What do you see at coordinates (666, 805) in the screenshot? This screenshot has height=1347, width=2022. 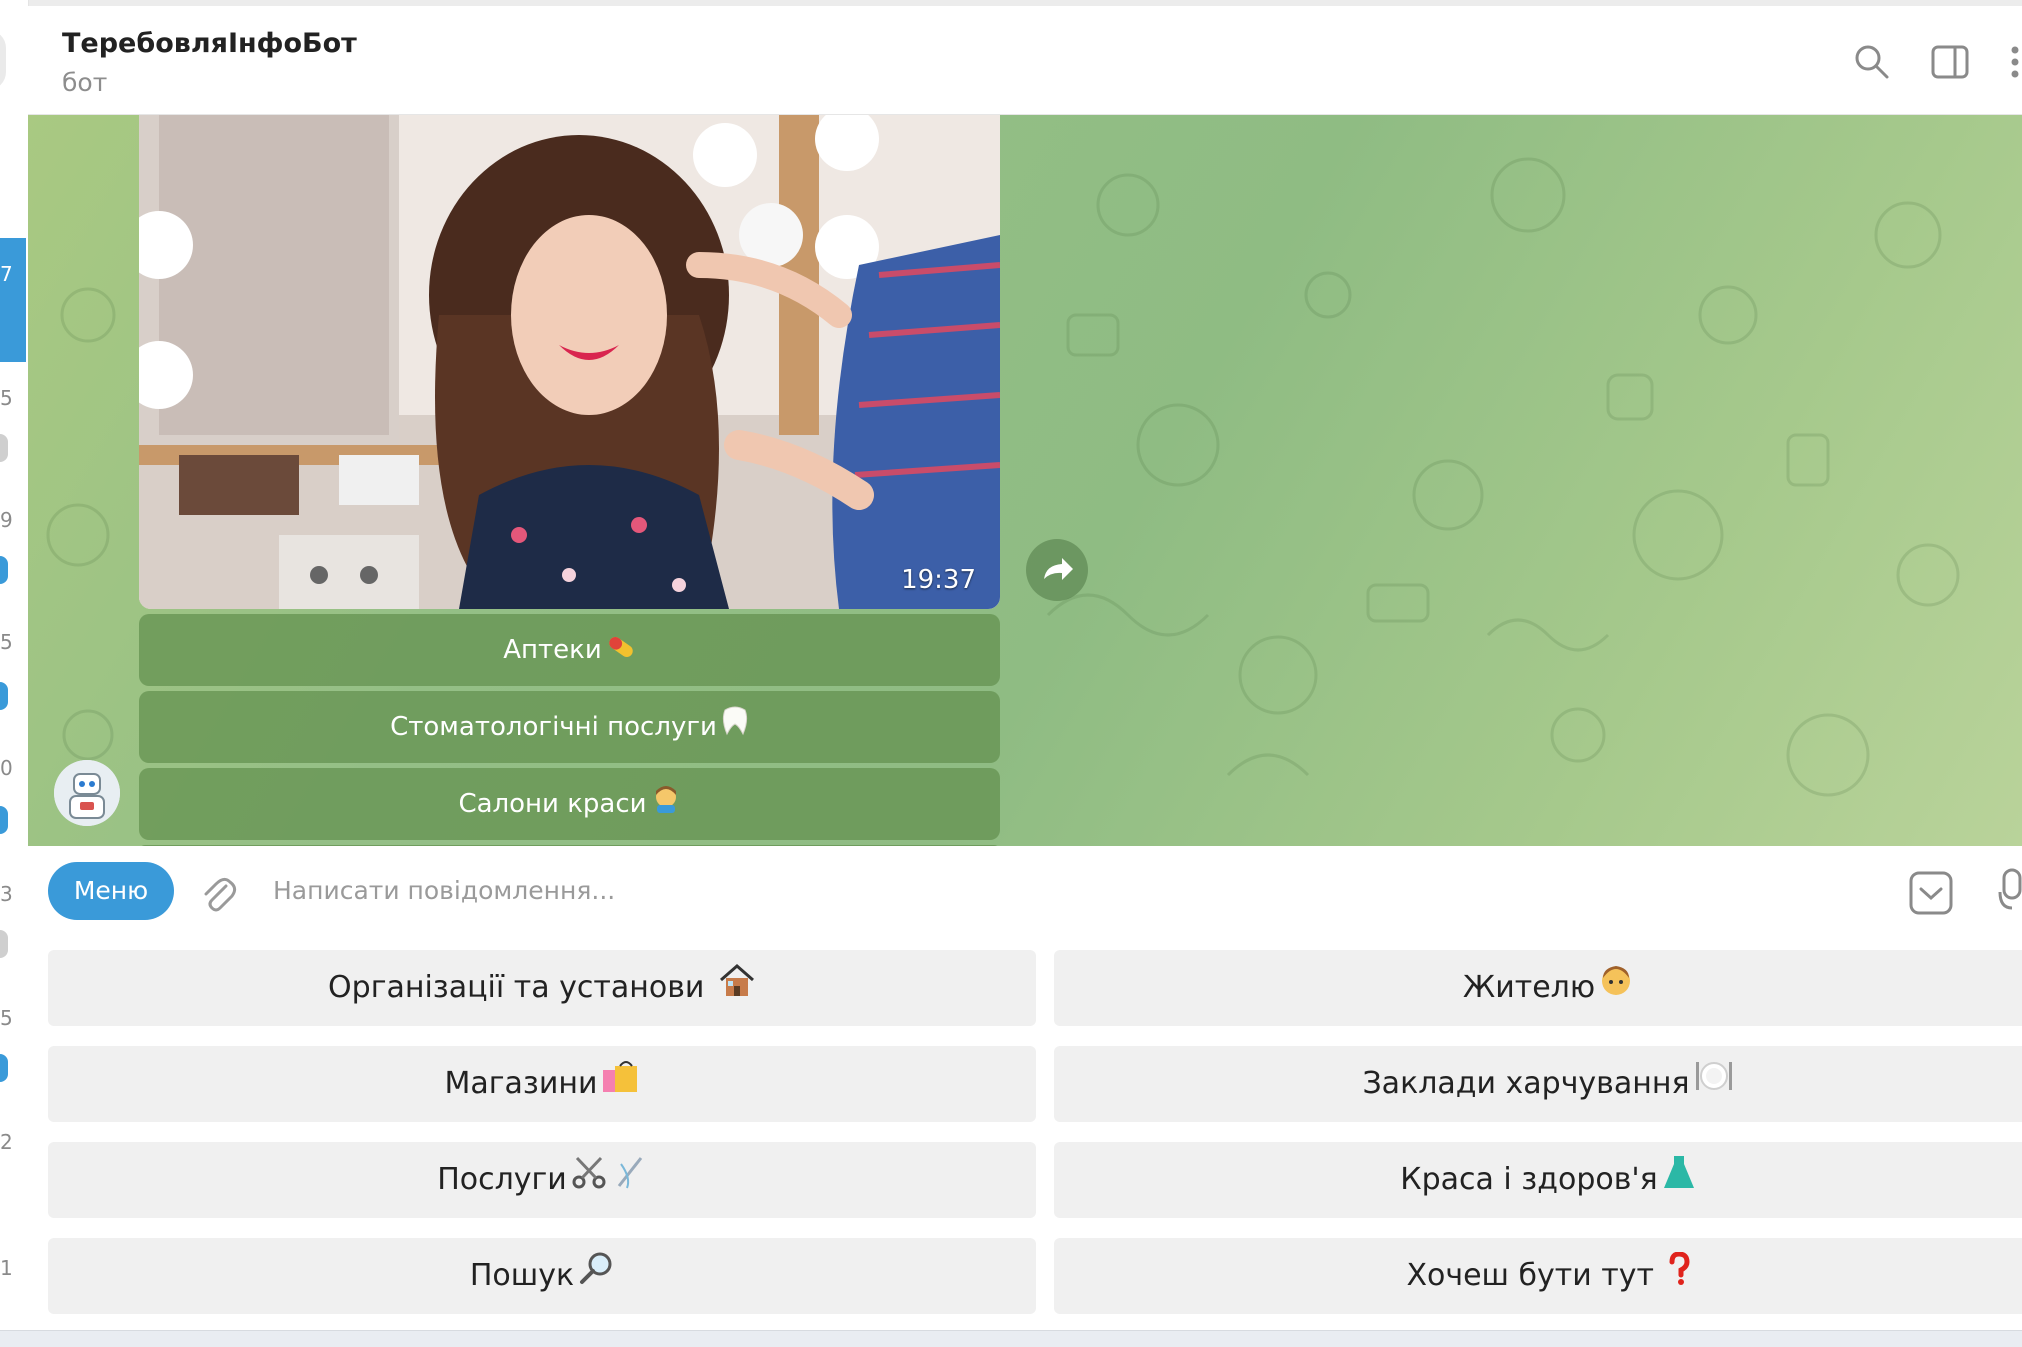 I see `haircut-emoji` at bounding box center [666, 805].